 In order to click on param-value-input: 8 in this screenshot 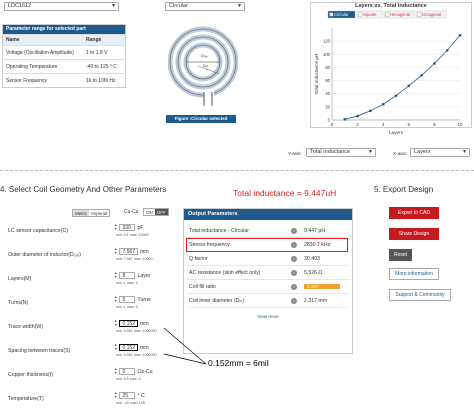, I will do `click(127, 275)`.